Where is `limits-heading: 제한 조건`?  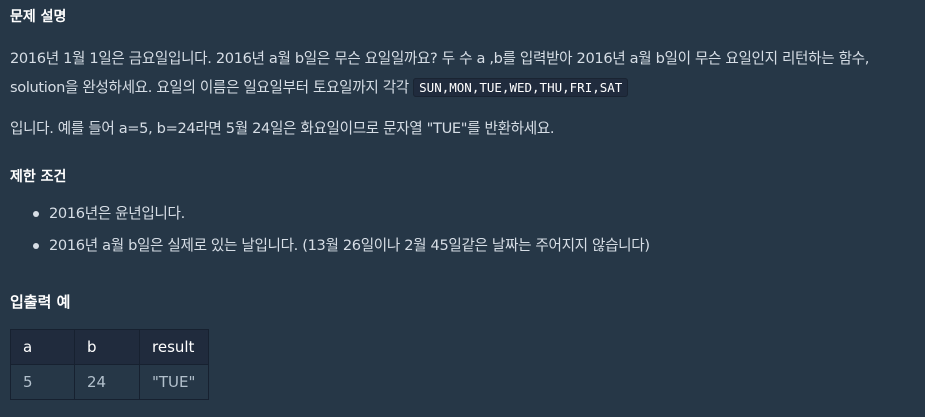 limits-heading: 제한 조건 is located at coordinates (38, 177).